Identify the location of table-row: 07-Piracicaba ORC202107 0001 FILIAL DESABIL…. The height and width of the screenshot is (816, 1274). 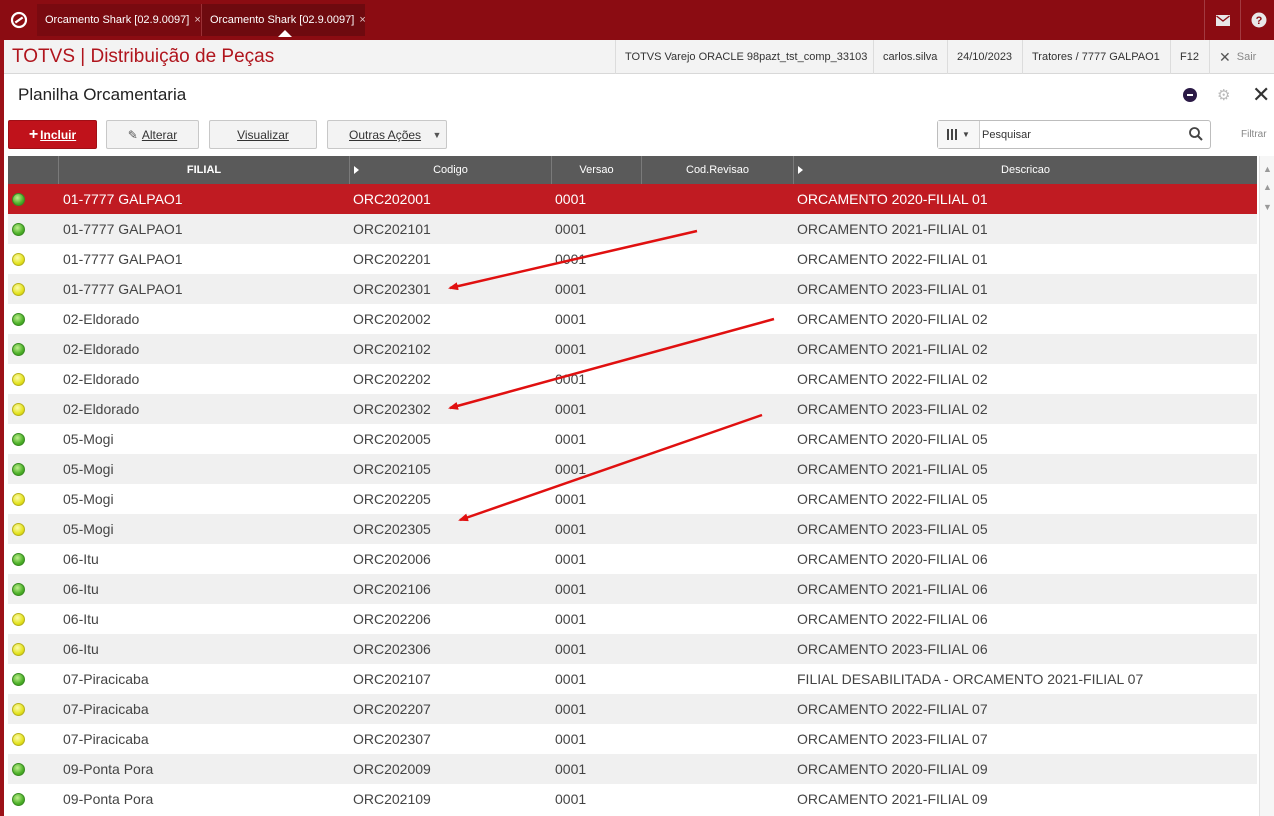
(632, 679).